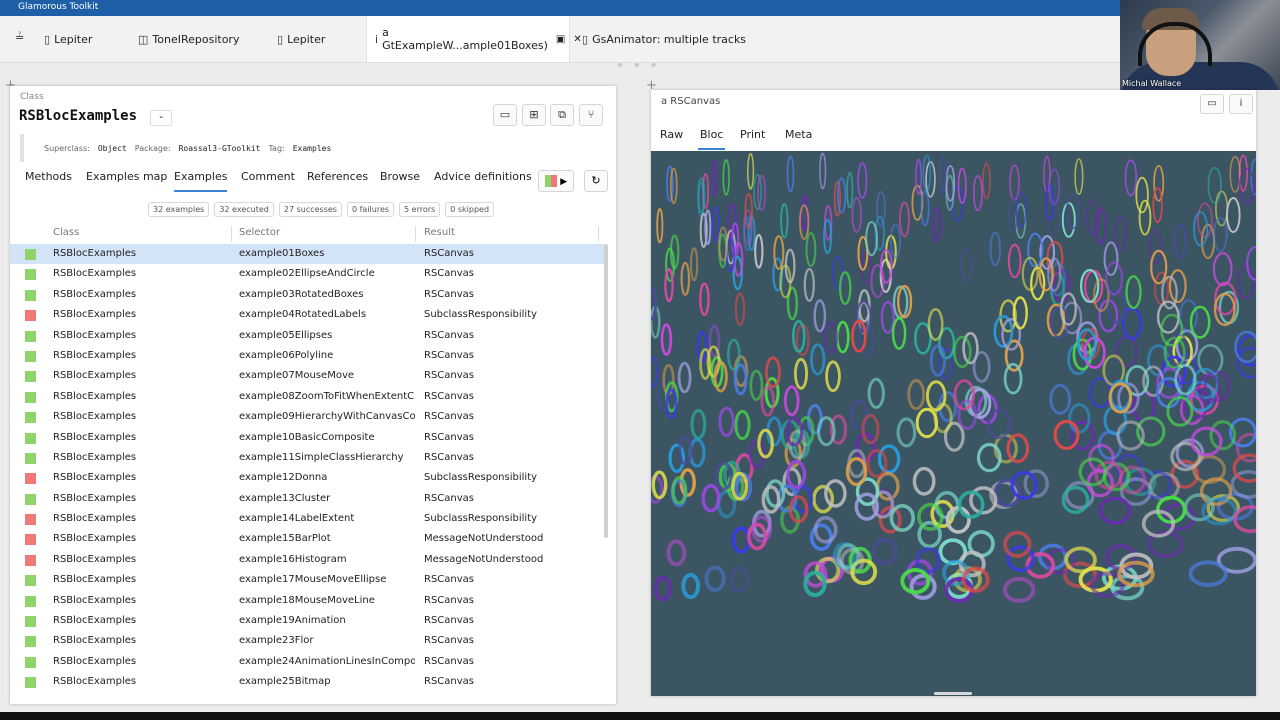 The width and height of the screenshot is (1280, 720). What do you see at coordinates (577, 39) in the screenshot?
I see `close-icon: ✕` at bounding box center [577, 39].